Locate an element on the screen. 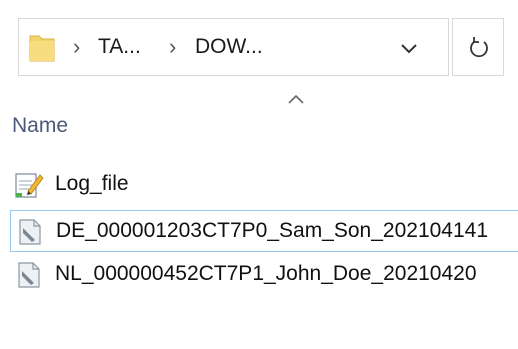  list-item: DE_000001203CT7P0_Sam_Son_202104141 is located at coordinates (264, 231).